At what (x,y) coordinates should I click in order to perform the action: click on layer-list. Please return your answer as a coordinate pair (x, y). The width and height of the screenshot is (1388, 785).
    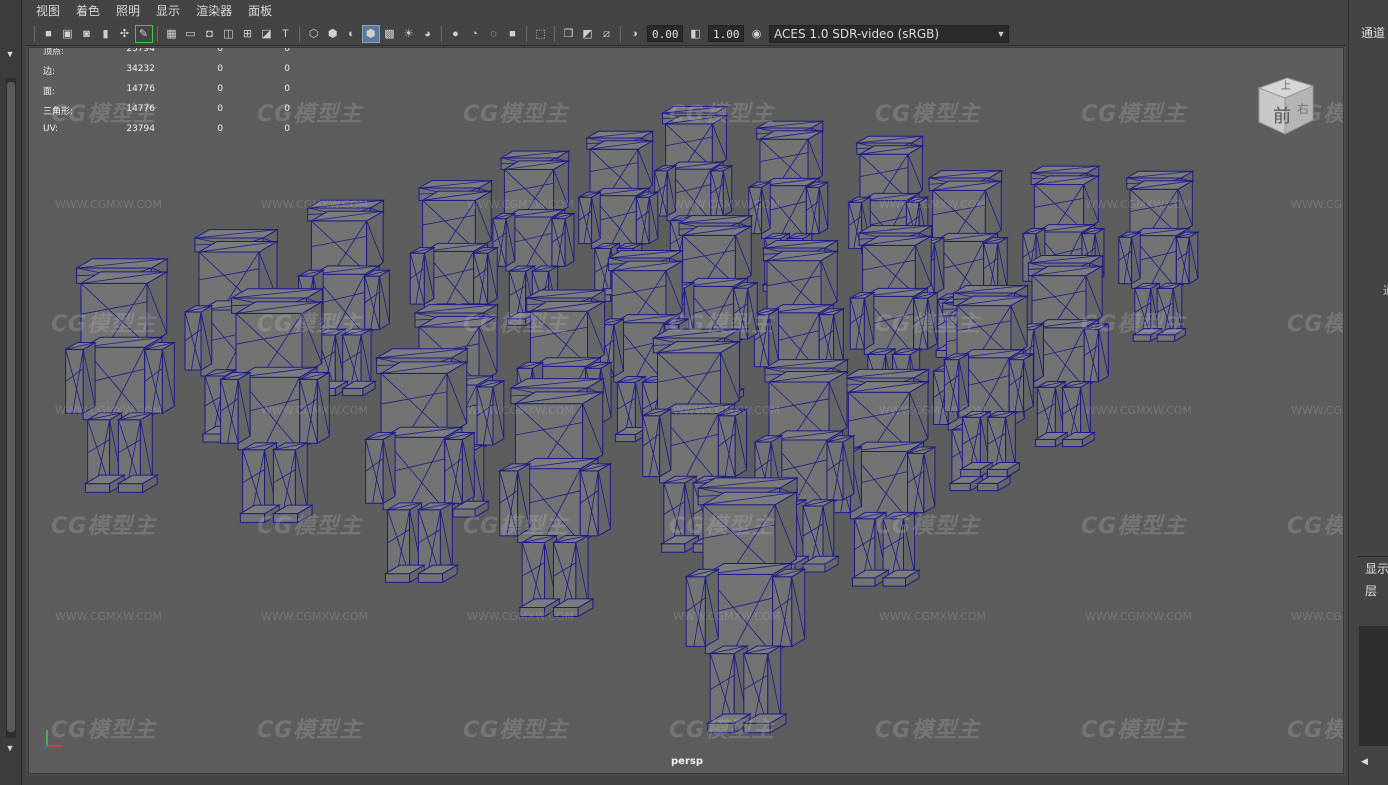
    Looking at the image, I should click on (1373, 686).